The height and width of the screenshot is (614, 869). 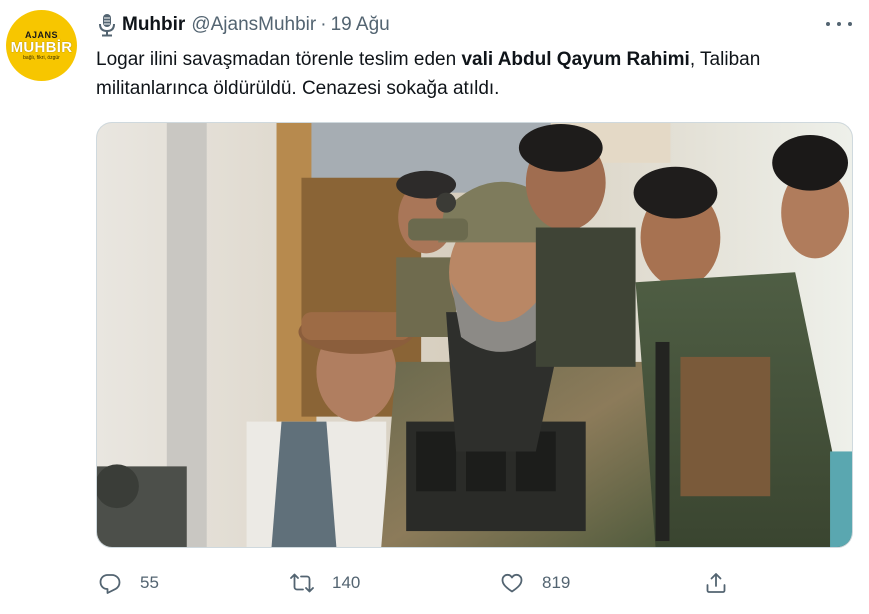 I want to click on display-name: Muhbir, so click(x=153, y=25).